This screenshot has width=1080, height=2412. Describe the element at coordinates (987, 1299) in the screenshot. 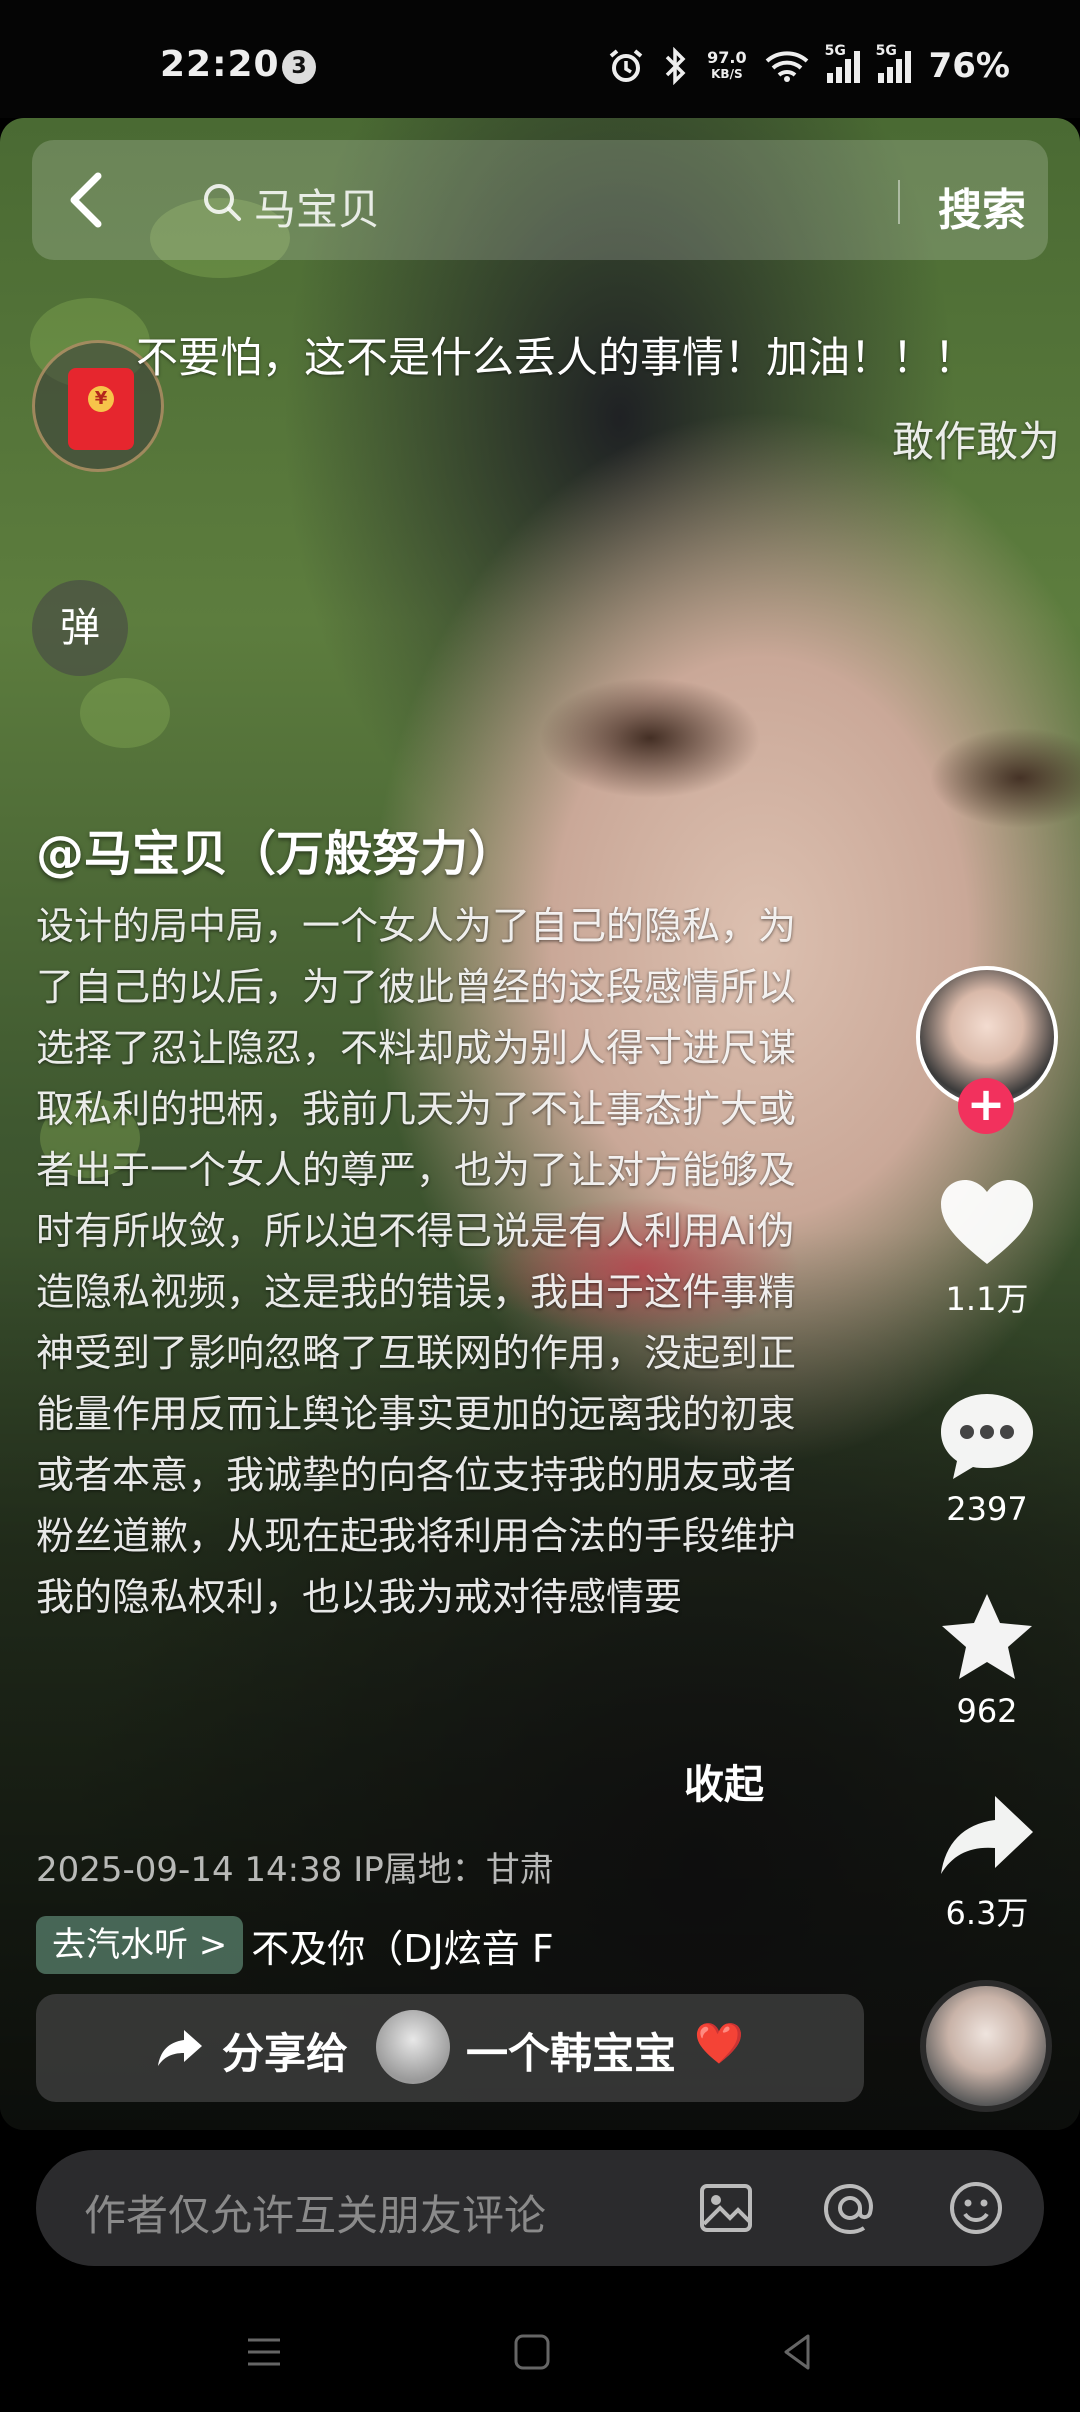

I see `like-count: 1.1万` at that location.